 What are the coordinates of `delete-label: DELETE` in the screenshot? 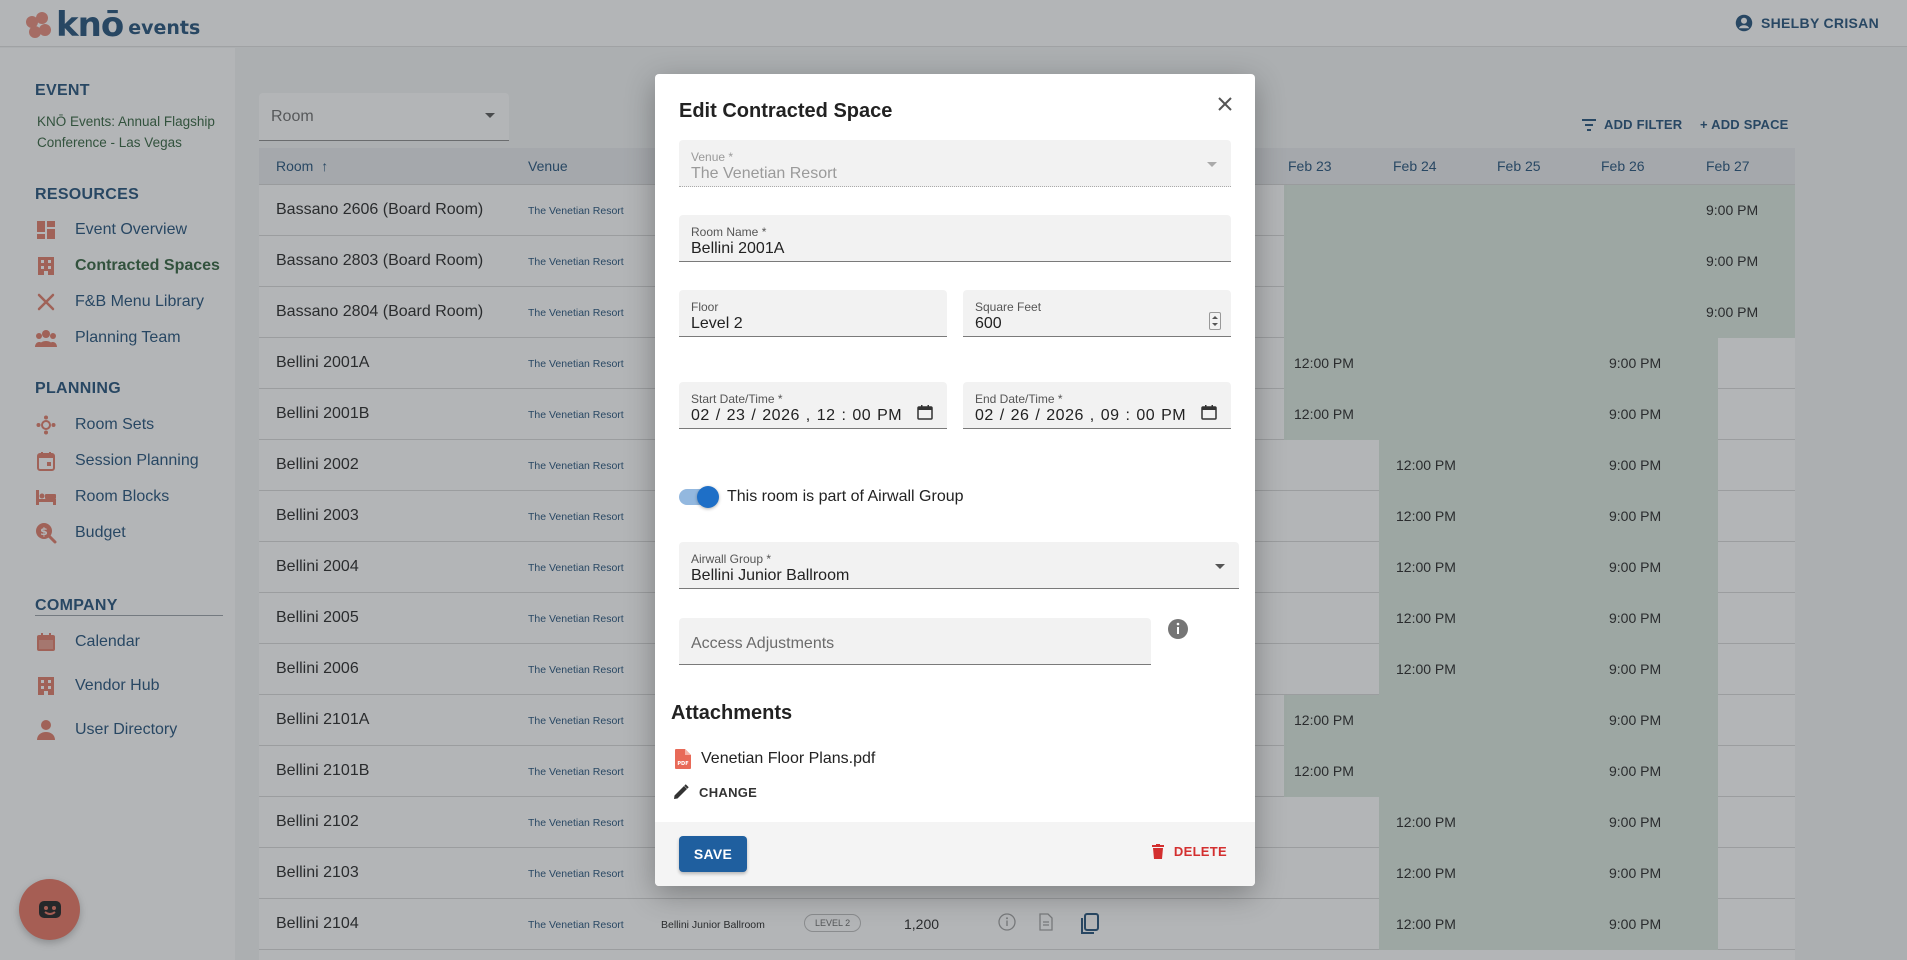 It's located at (1200, 851).